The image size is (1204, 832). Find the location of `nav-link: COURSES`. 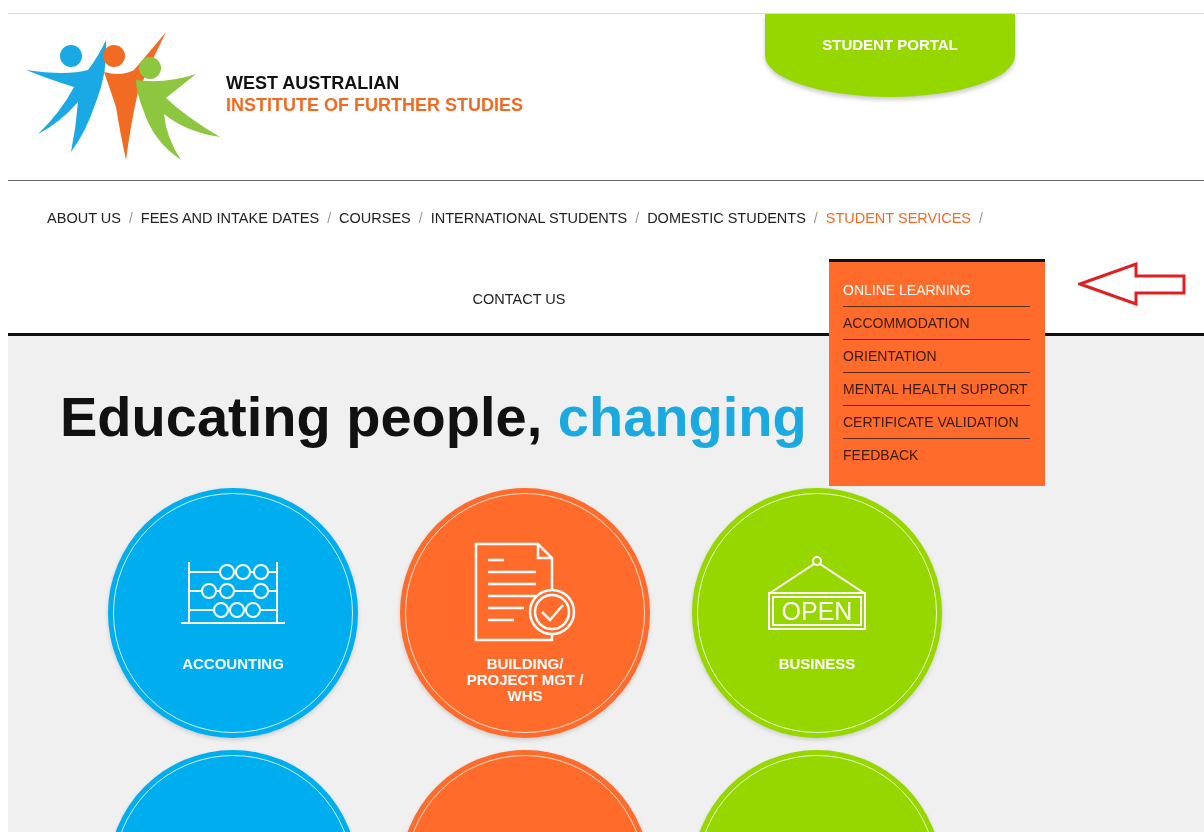

nav-link: COURSES is located at coordinates (375, 219).